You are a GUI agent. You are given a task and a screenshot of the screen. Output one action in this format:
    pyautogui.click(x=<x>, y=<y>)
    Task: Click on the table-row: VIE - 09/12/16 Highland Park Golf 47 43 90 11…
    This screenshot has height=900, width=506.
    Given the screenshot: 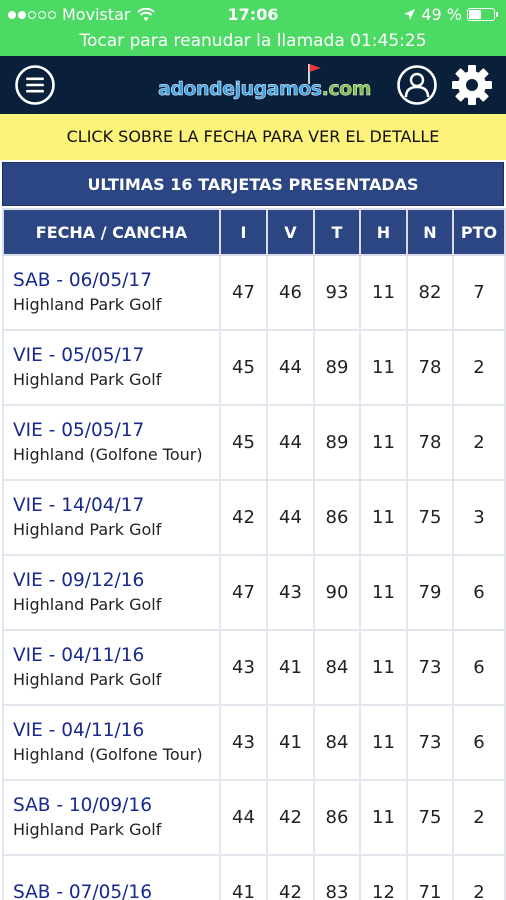 What is the action you would take?
    pyautogui.click(x=254, y=592)
    